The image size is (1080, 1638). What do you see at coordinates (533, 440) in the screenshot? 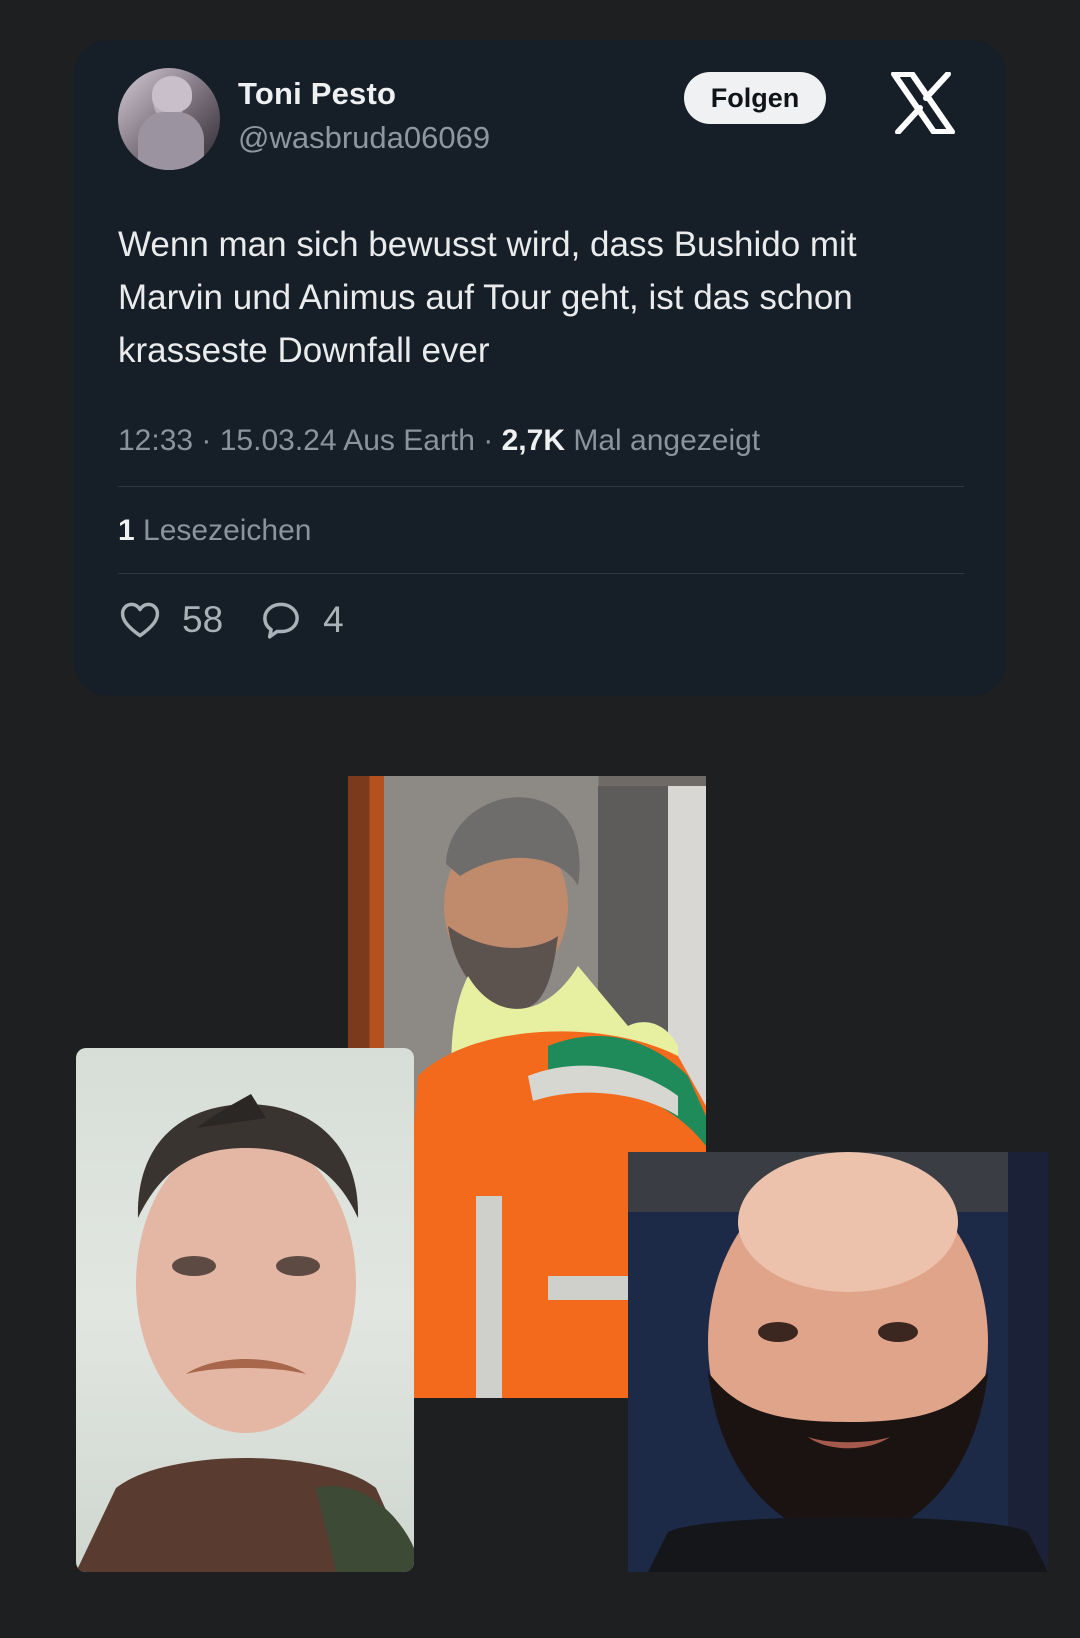
I see `views-count: 2,7K` at bounding box center [533, 440].